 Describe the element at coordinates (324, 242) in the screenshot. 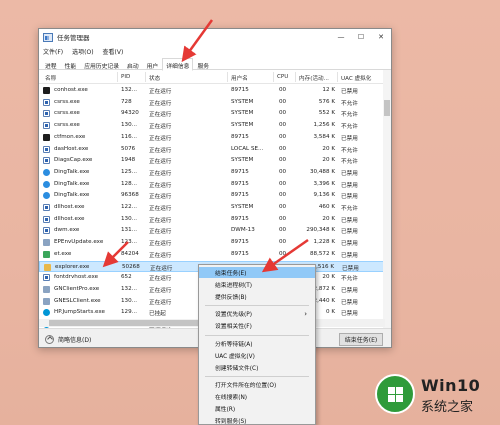

I see `cell-mem: 1,228 K` at that location.